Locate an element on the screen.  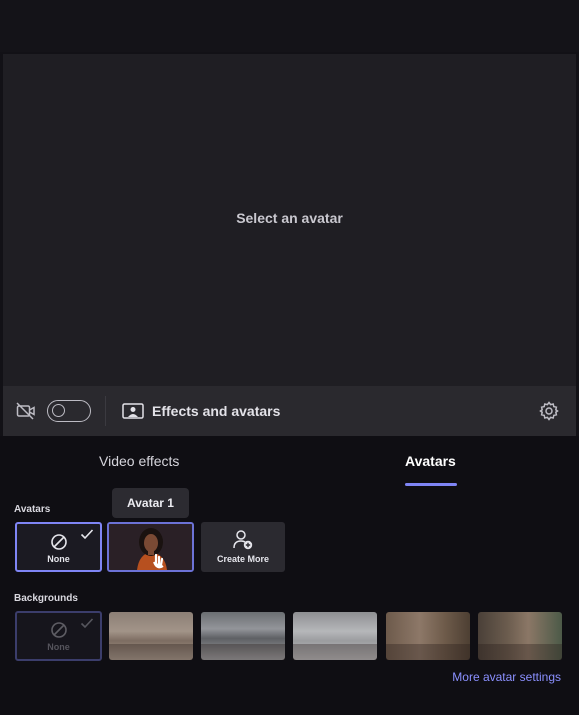
person-frame-icon is located at coordinates (133, 411).